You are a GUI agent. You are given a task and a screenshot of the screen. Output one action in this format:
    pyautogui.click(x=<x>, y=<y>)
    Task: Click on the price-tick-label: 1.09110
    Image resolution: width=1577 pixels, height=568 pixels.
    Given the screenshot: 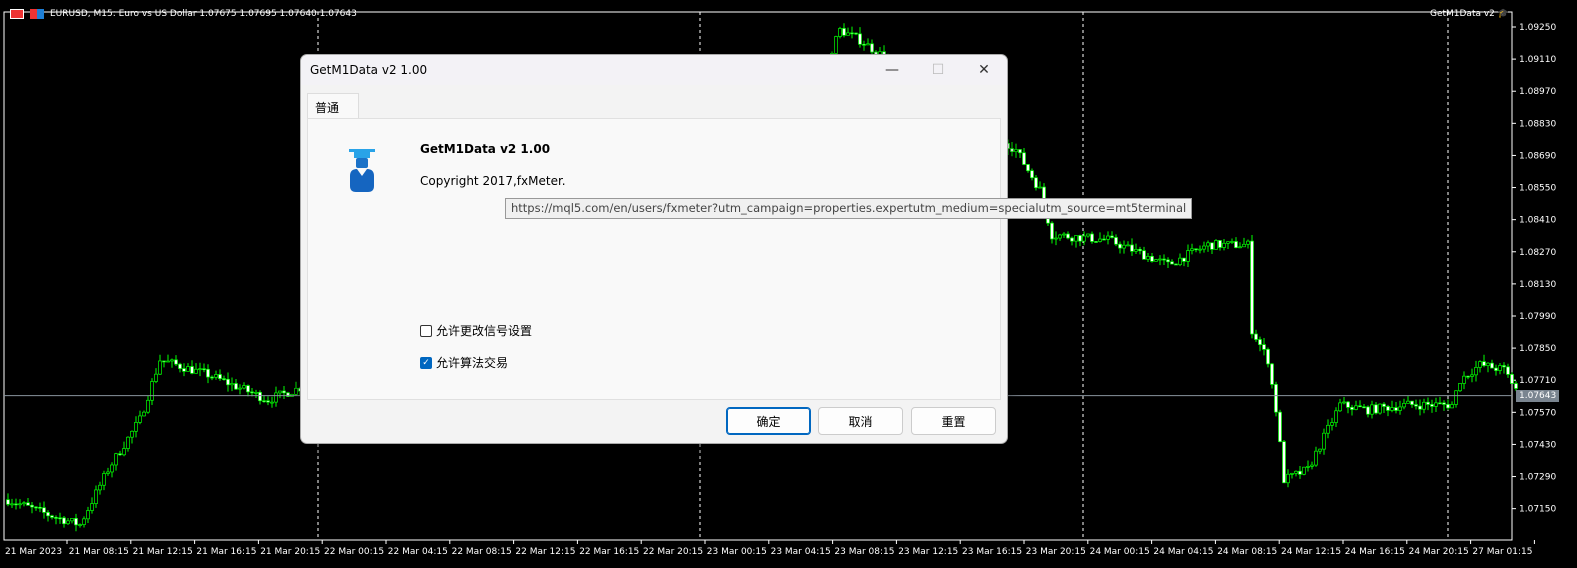 What is the action you would take?
    pyautogui.click(x=1537, y=60)
    